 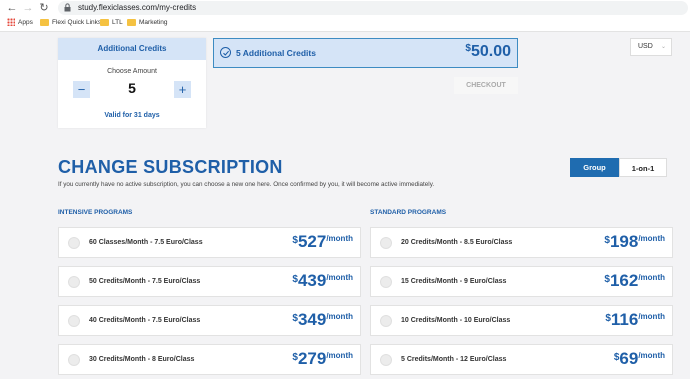 What do you see at coordinates (132, 49) in the screenshot?
I see `credits-card-title: Additional Credits` at bounding box center [132, 49].